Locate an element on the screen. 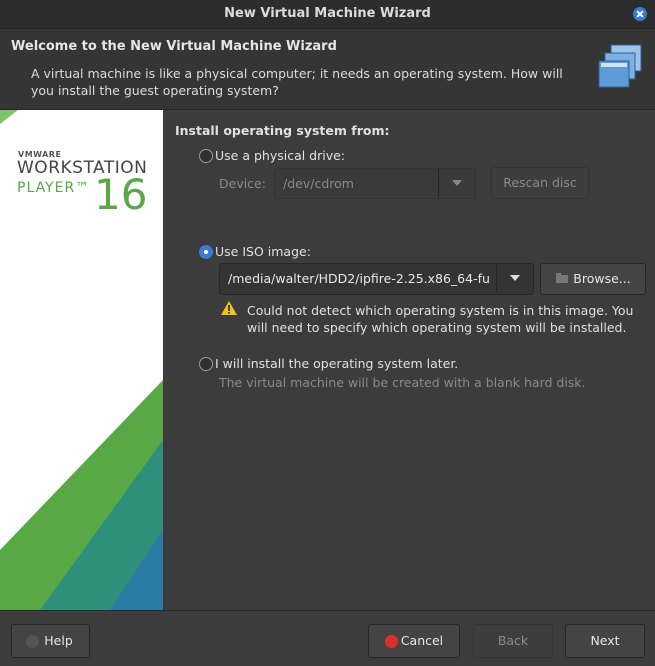  back-button: Back is located at coordinates (513, 641).